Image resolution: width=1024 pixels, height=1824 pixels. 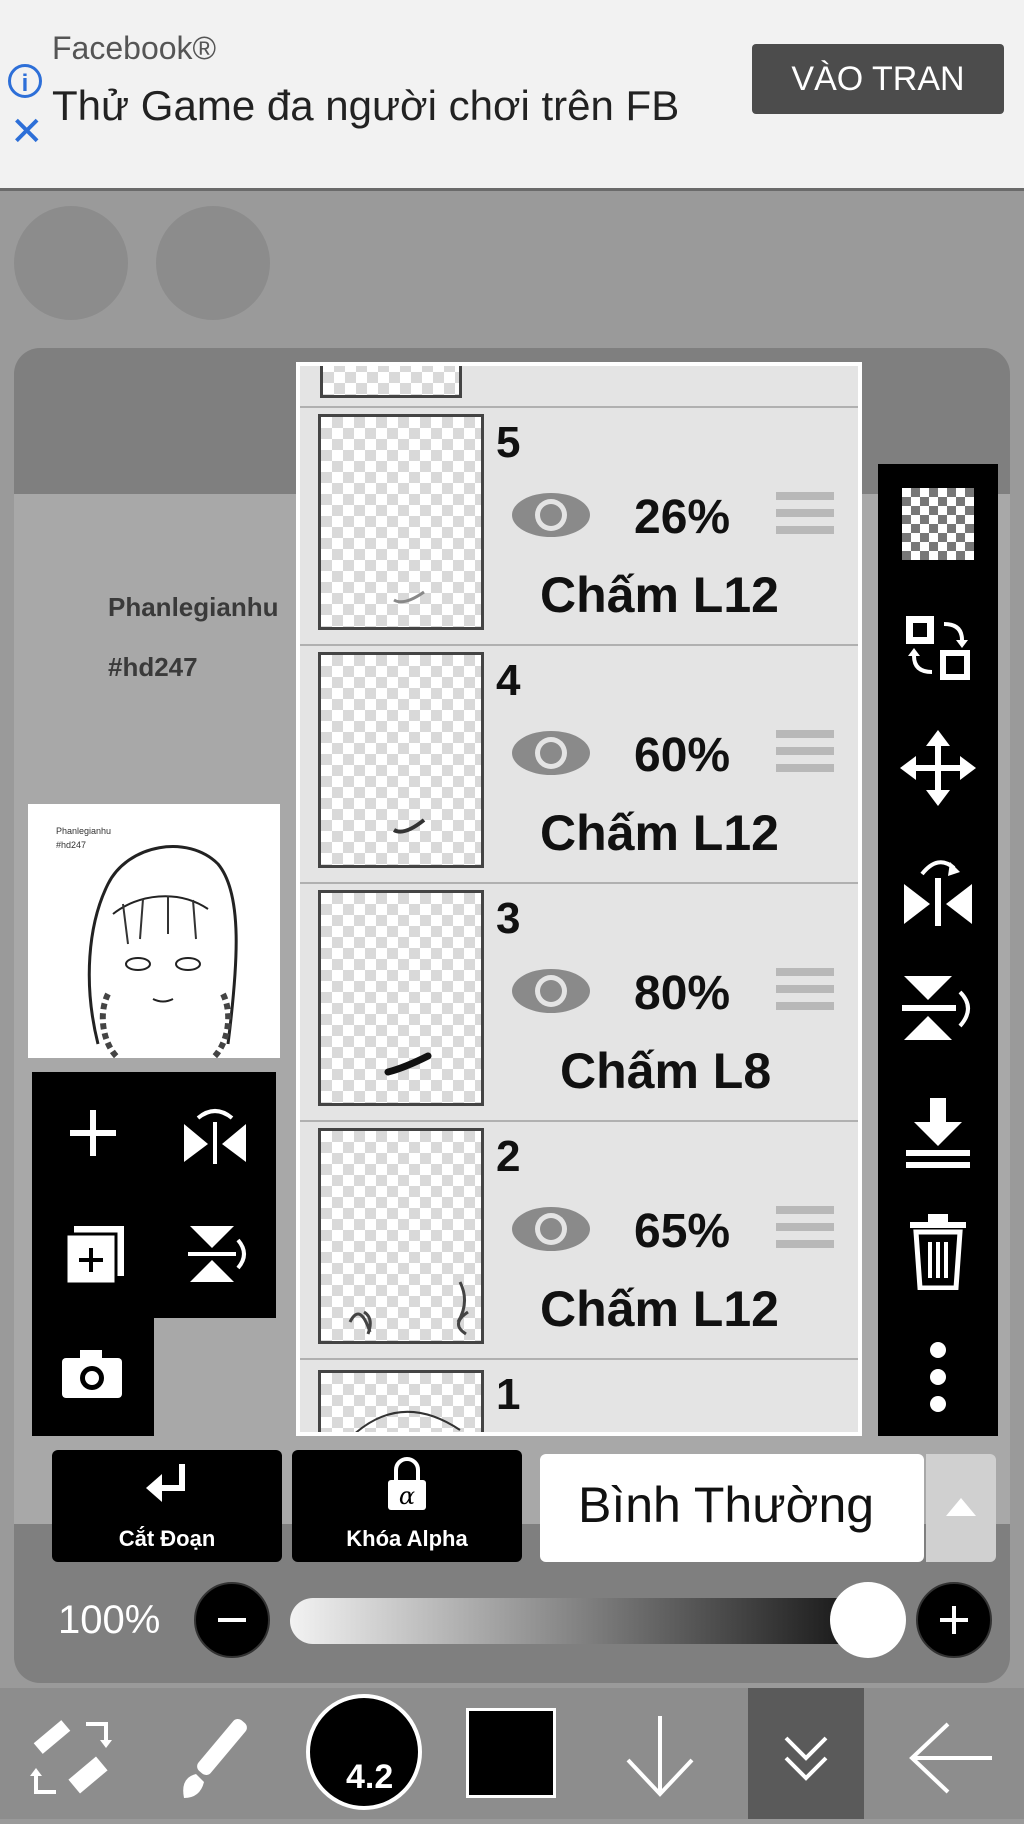 I want to click on clipping-label: Cắt Đoạn, so click(x=167, y=1538).